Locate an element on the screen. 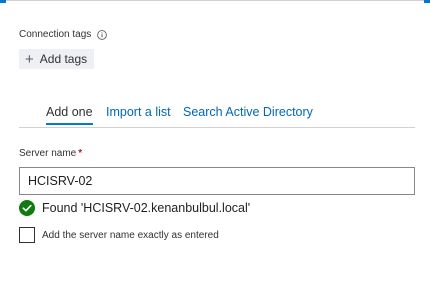 The image size is (430, 305). tab-add-one: Add one is located at coordinates (69, 112).